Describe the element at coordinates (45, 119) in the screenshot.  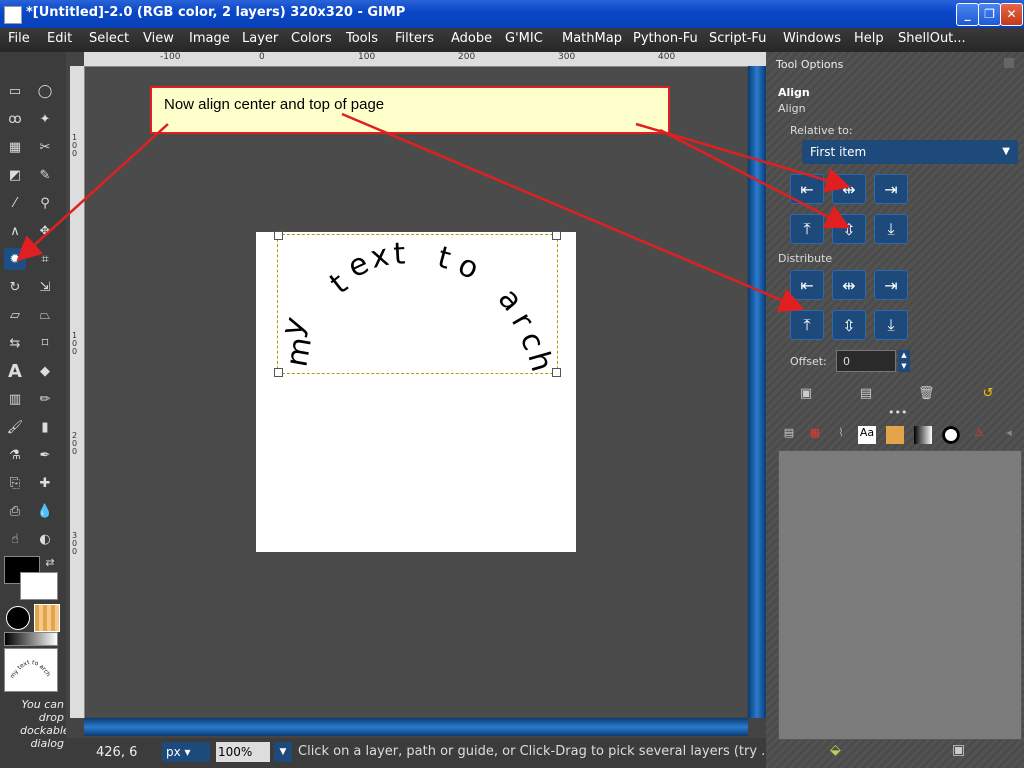
I see `fuzzy-select-icon: ✦` at that location.